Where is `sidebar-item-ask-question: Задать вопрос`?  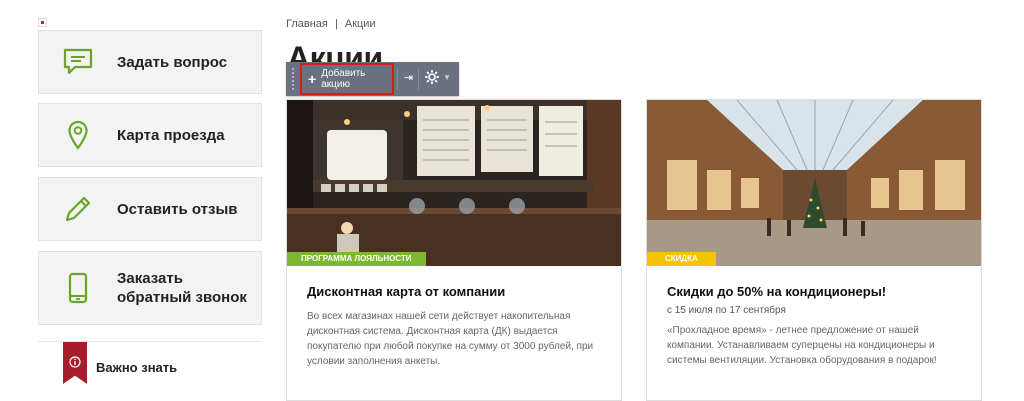 sidebar-item-ask-question: Задать вопрос is located at coordinates (150, 62).